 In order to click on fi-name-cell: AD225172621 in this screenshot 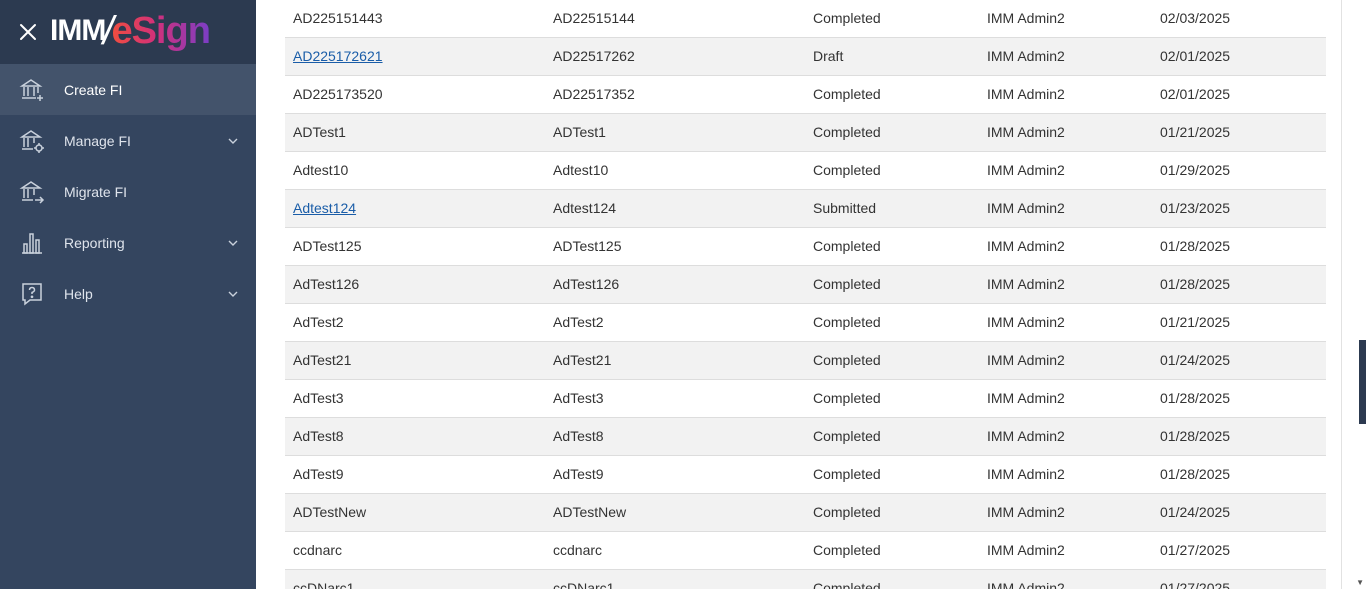, I will do `click(338, 56)`.